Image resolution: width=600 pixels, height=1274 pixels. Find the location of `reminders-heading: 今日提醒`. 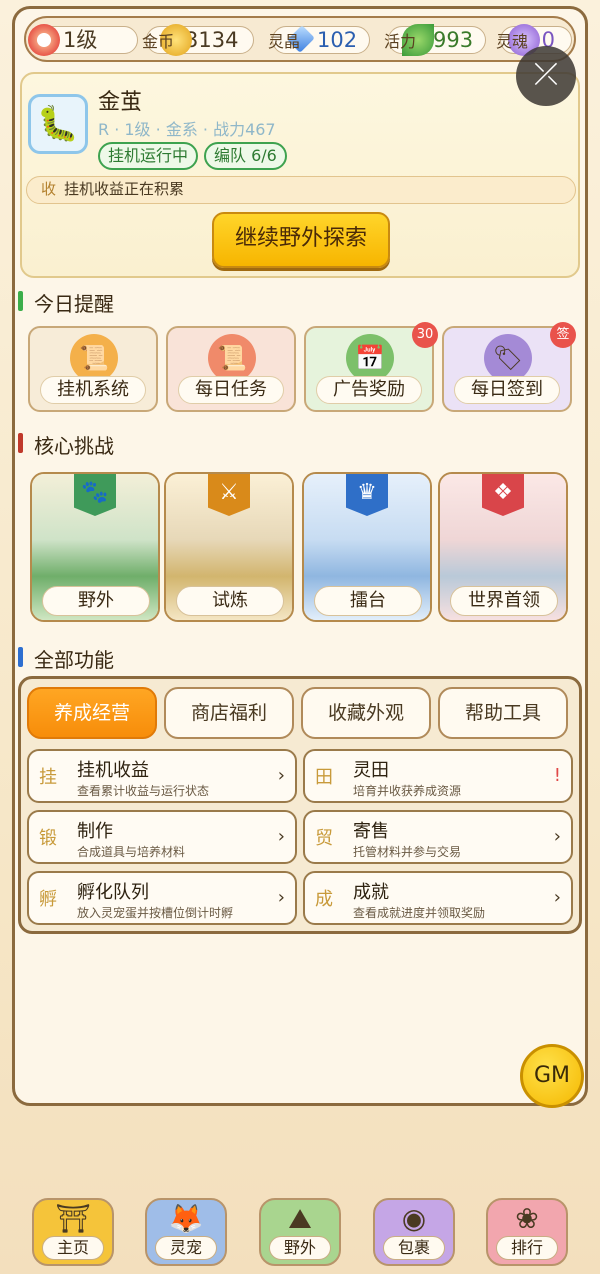

reminders-heading: 今日提醒 is located at coordinates (66, 302).